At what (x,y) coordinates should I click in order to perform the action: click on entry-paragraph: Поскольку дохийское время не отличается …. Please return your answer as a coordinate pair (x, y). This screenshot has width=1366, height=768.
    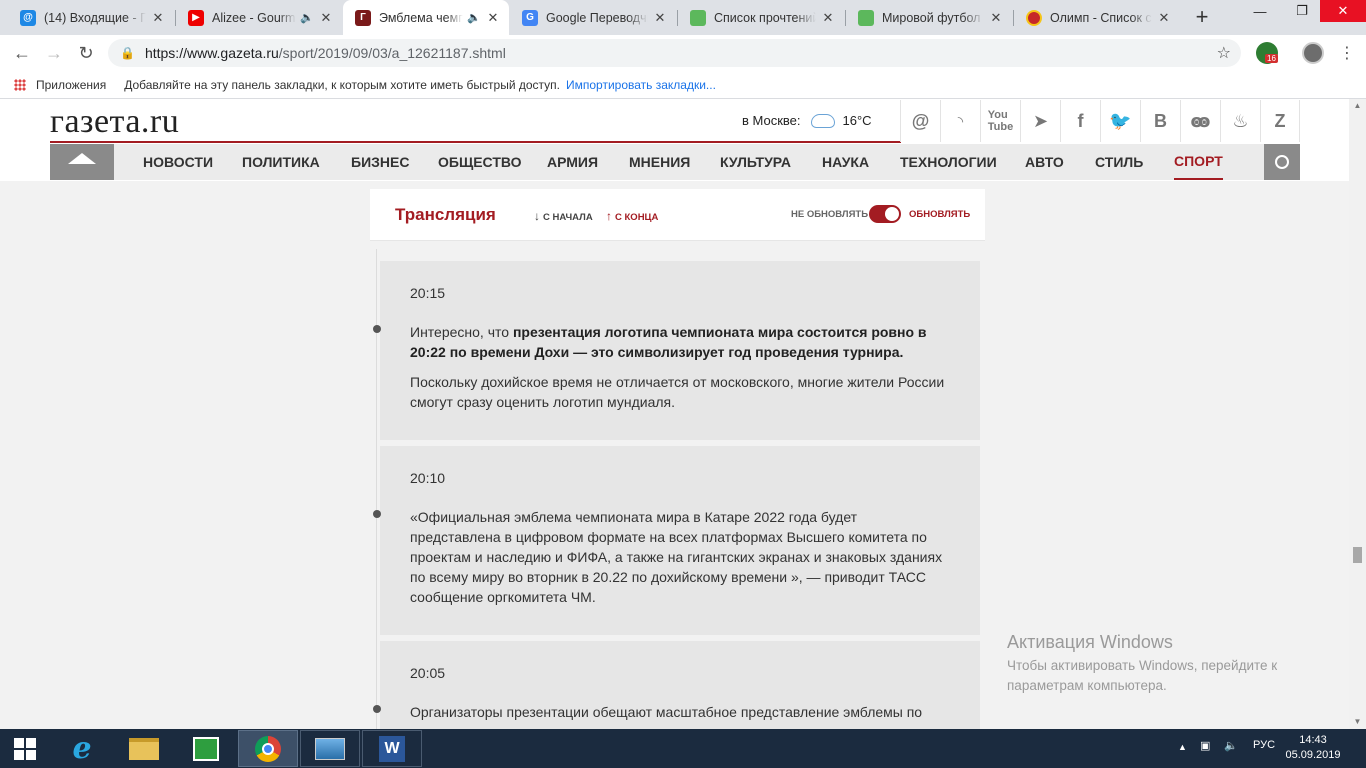
    Looking at the image, I should click on (677, 392).